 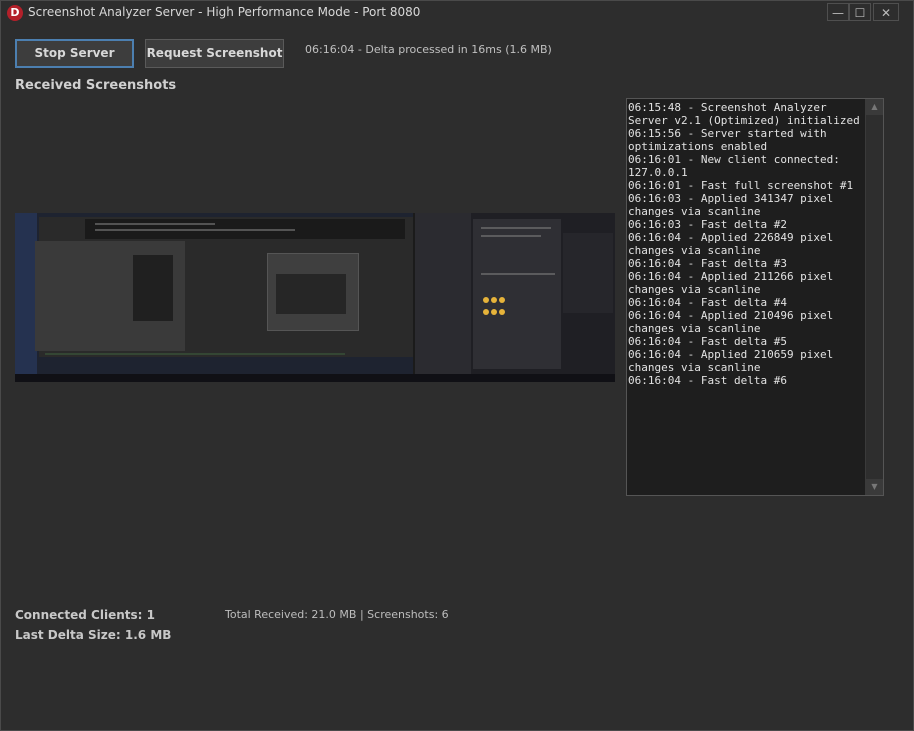 I want to click on scroll-down-icon: ▼, so click(x=874, y=487).